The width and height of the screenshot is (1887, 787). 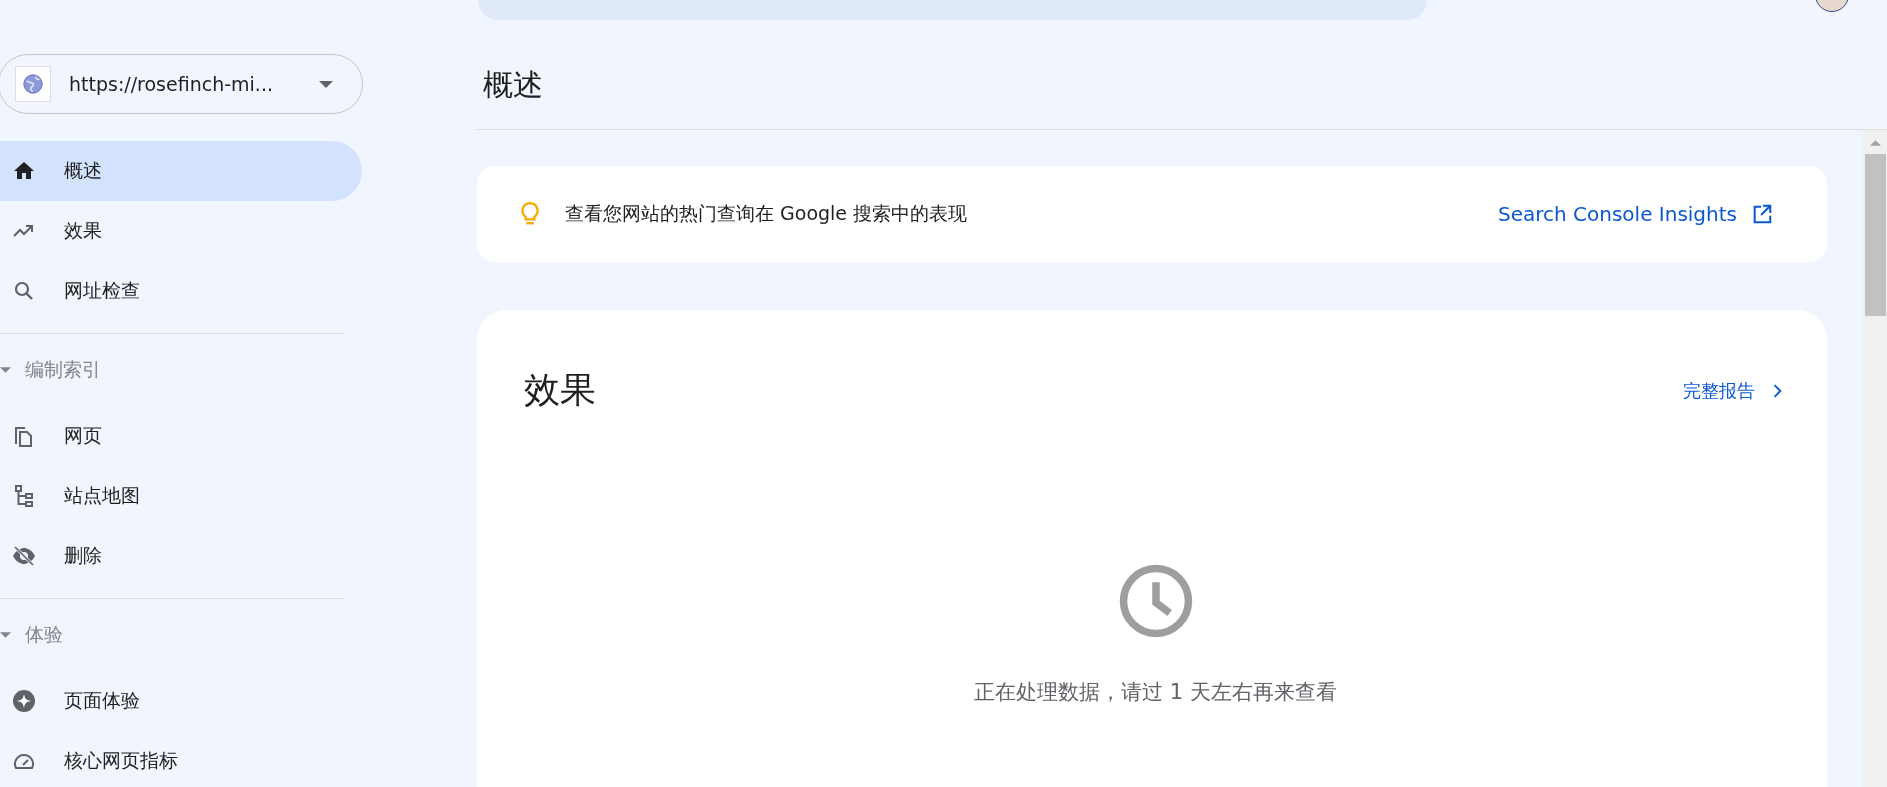 What do you see at coordinates (1875, 235) in the screenshot?
I see `scrollbar-thumb` at bounding box center [1875, 235].